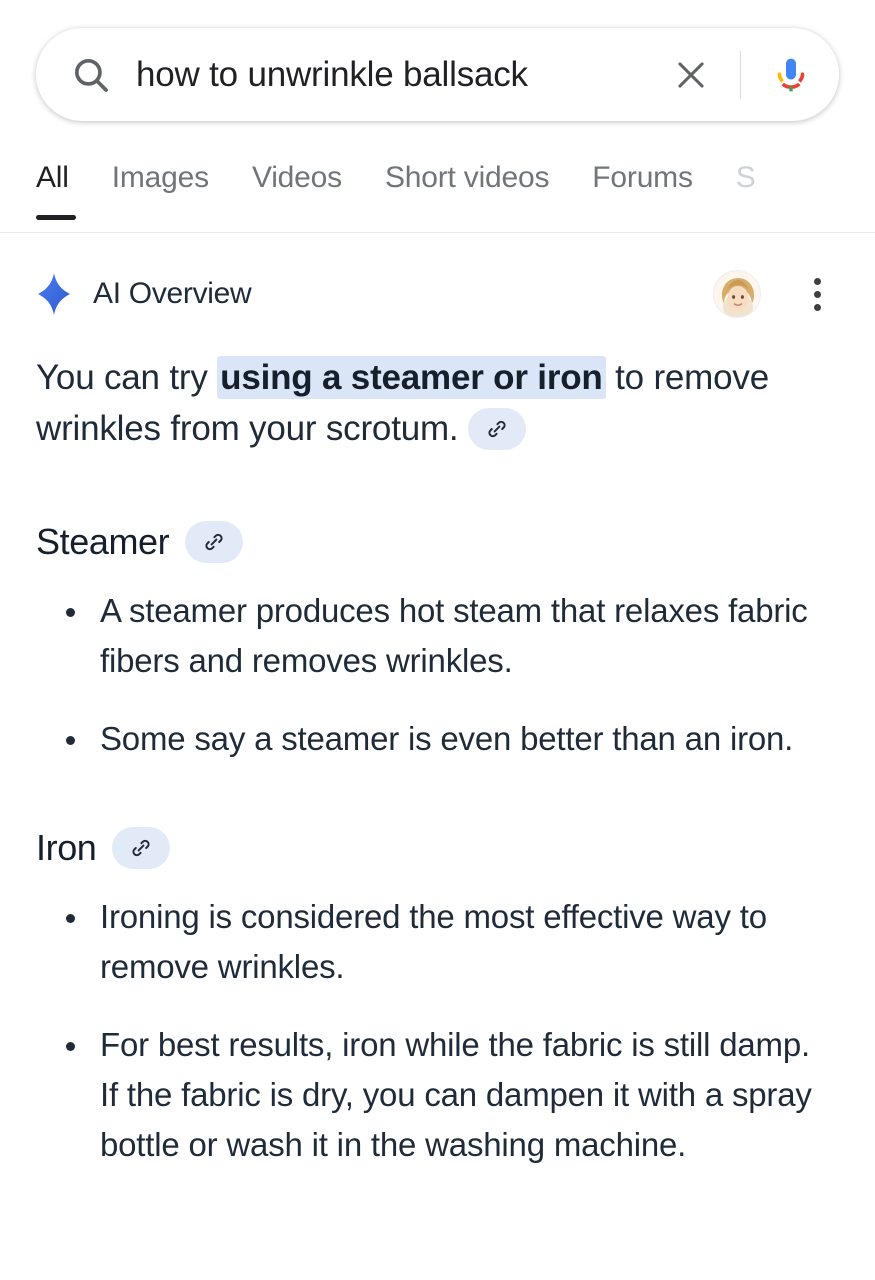  I want to click on tab-short-videos-label: Short videos, so click(467, 177).